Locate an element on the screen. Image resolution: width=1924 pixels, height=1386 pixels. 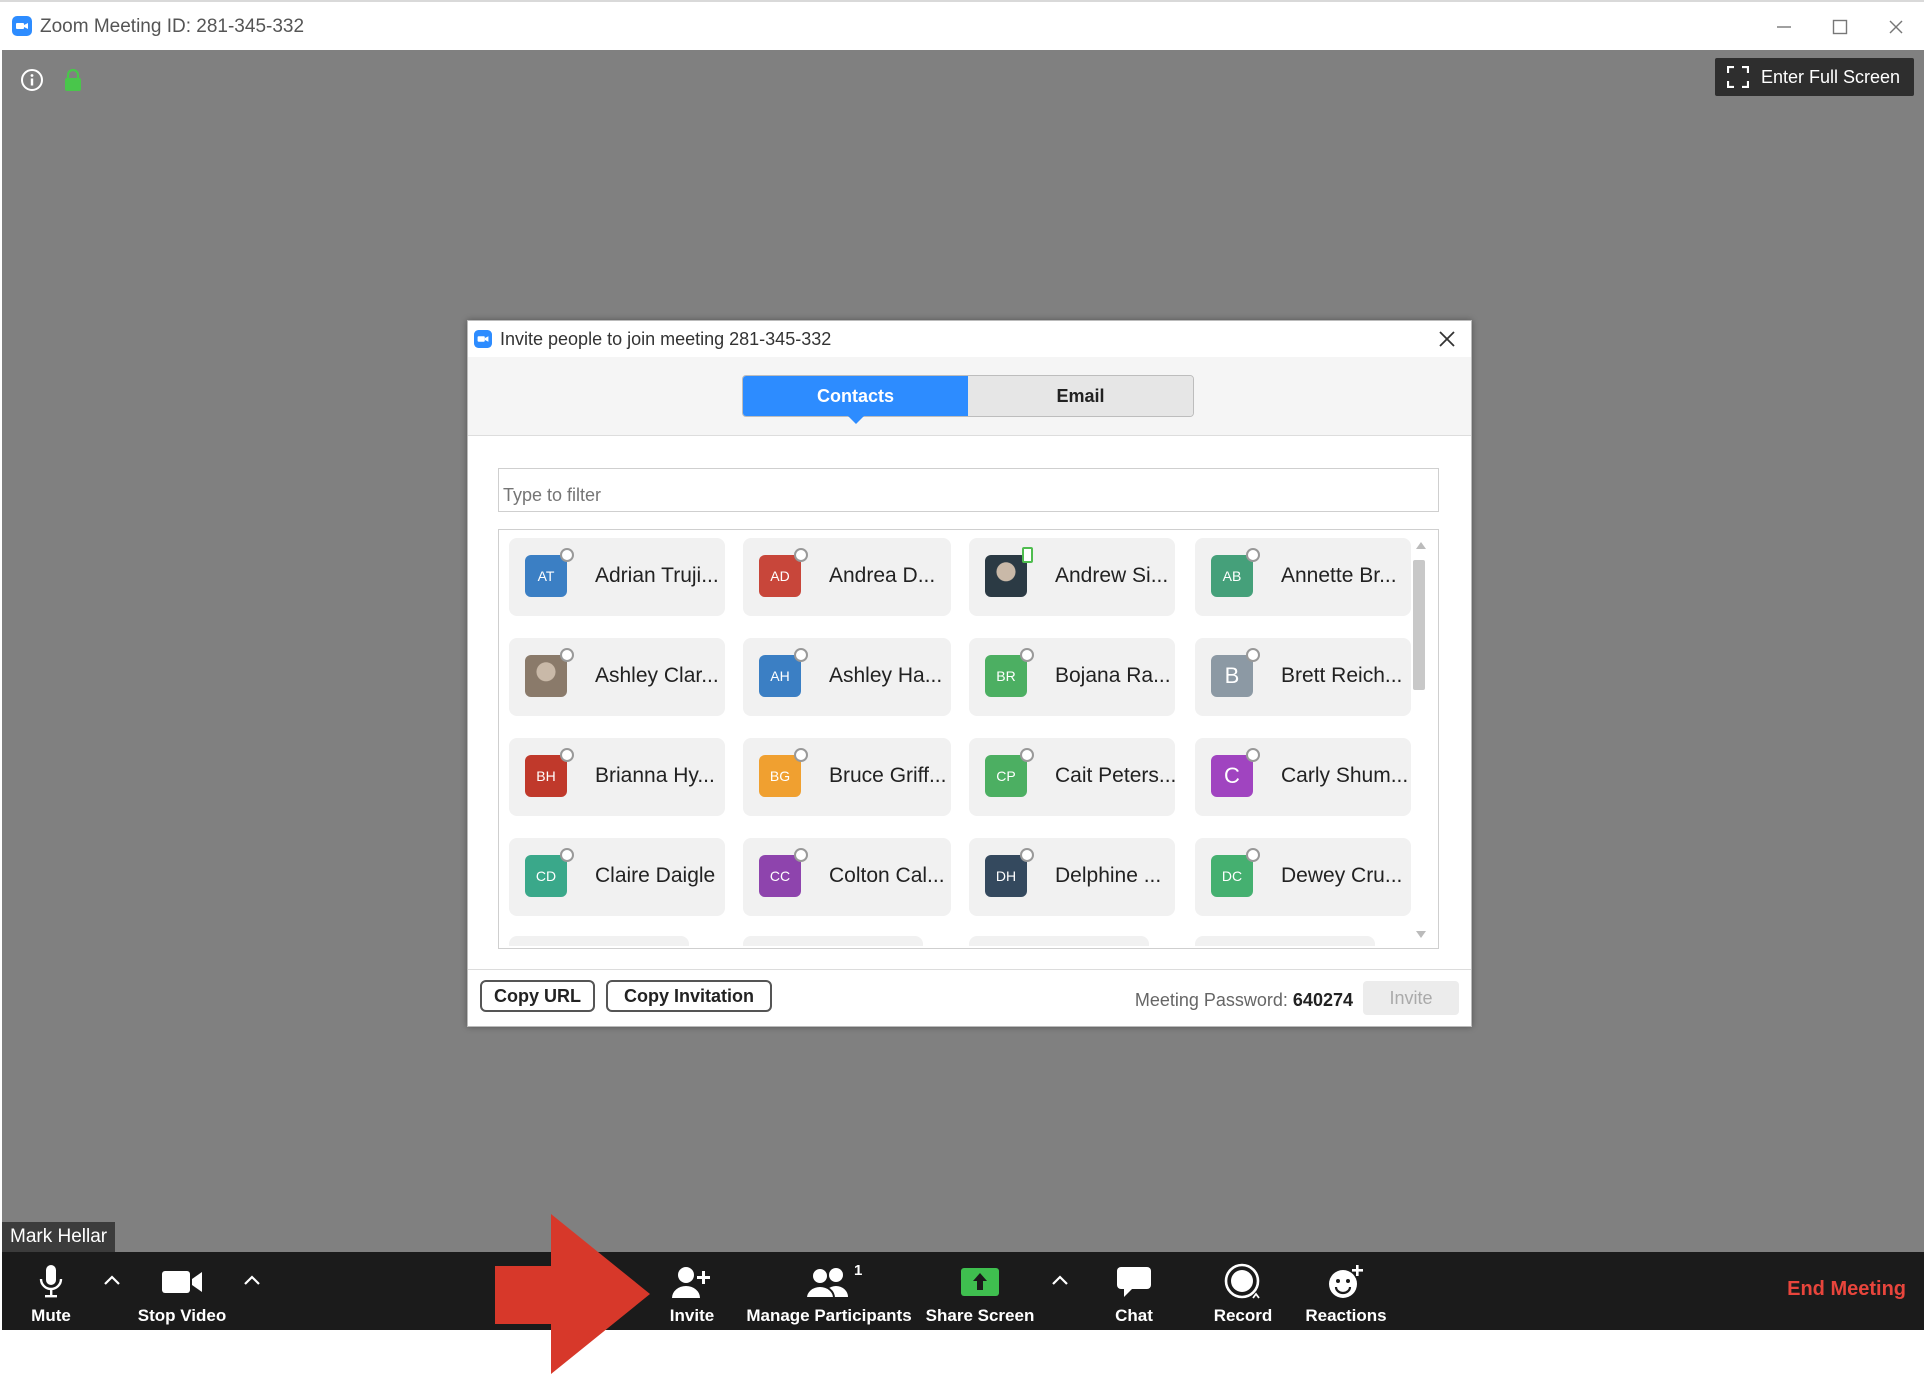
close-window-button is located at coordinates (1896, 27).